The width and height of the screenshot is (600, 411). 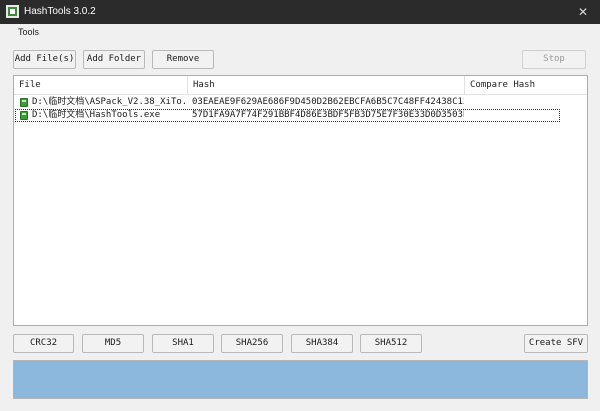 What do you see at coordinates (554, 59) in the screenshot?
I see `stop-button: Stop` at bounding box center [554, 59].